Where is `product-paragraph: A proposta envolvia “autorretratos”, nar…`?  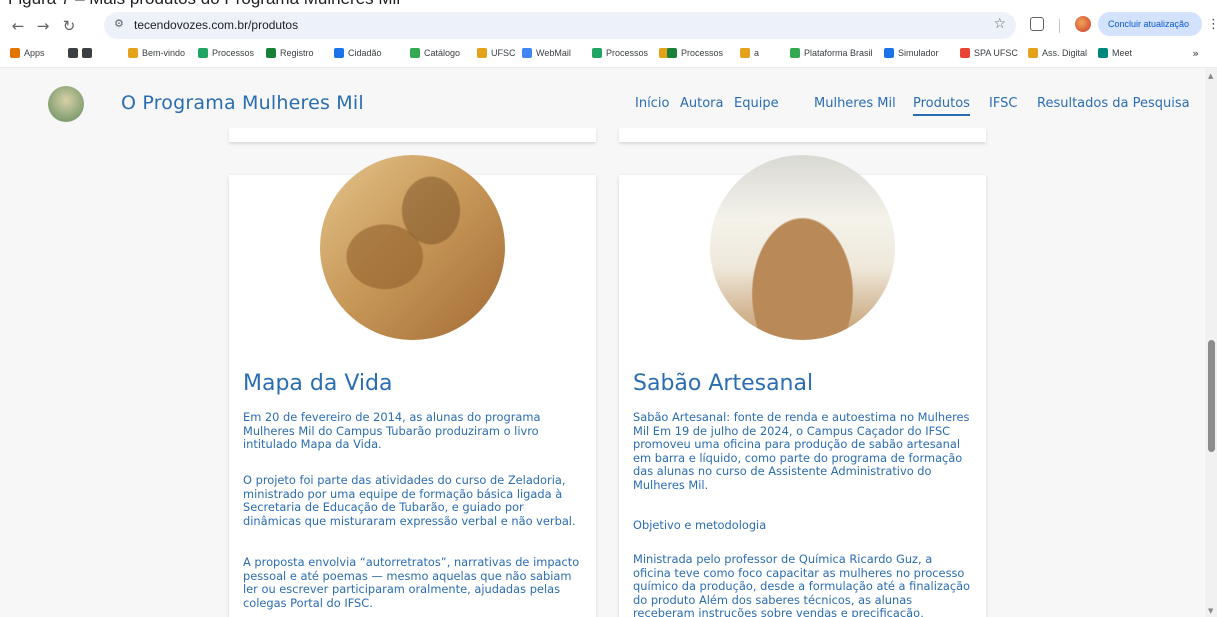
product-paragraph: A proposta envolvia “autorretratos”, nar… is located at coordinates (411, 582).